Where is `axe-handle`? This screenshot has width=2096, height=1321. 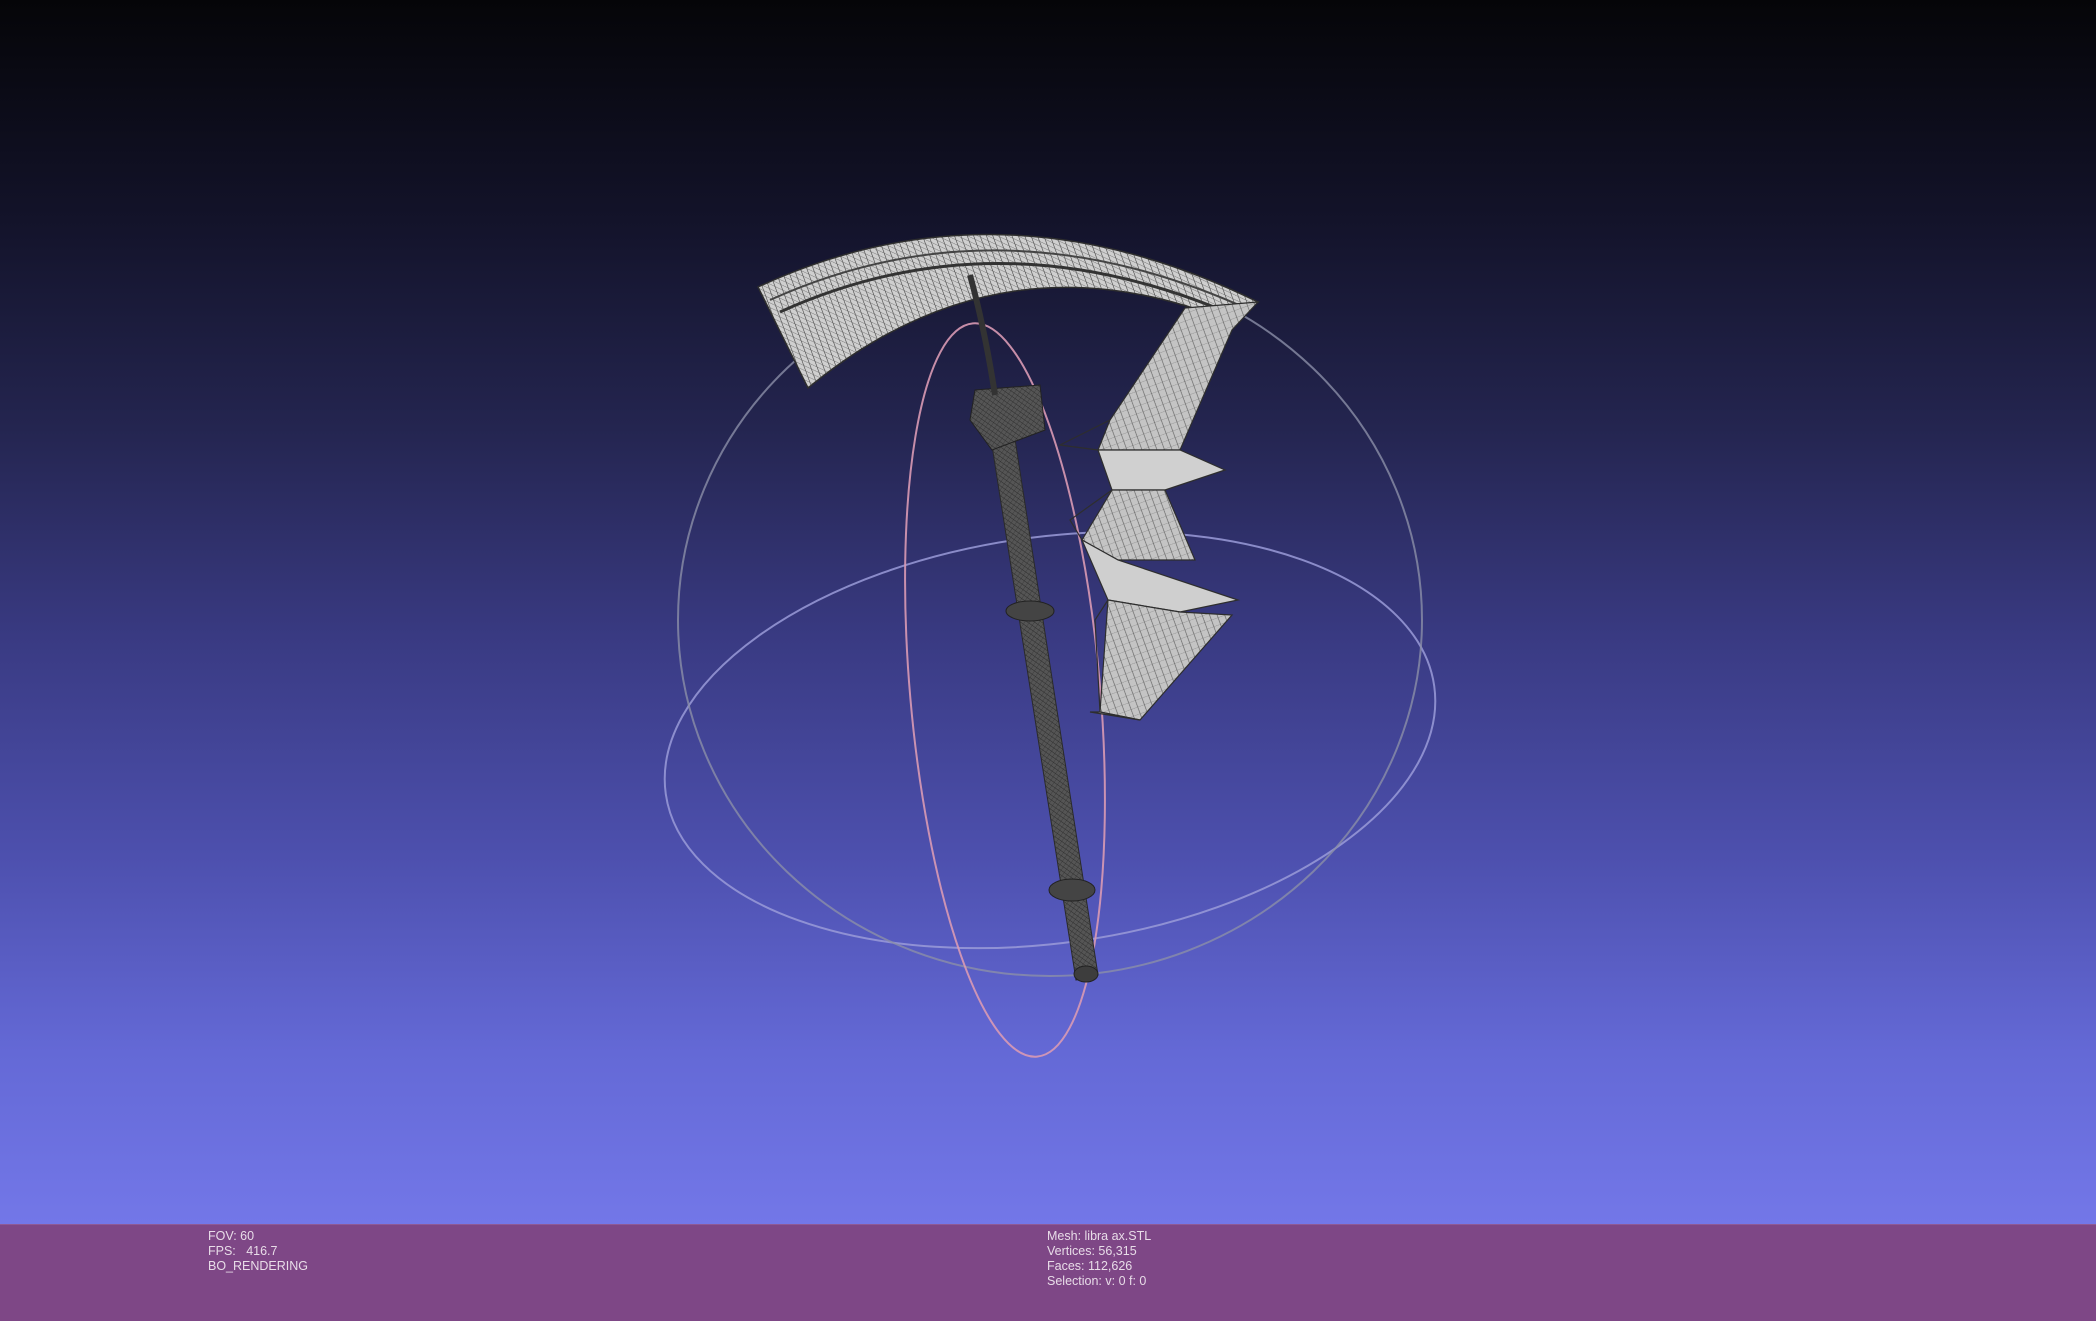 axe-handle is located at coordinates (1034, 683).